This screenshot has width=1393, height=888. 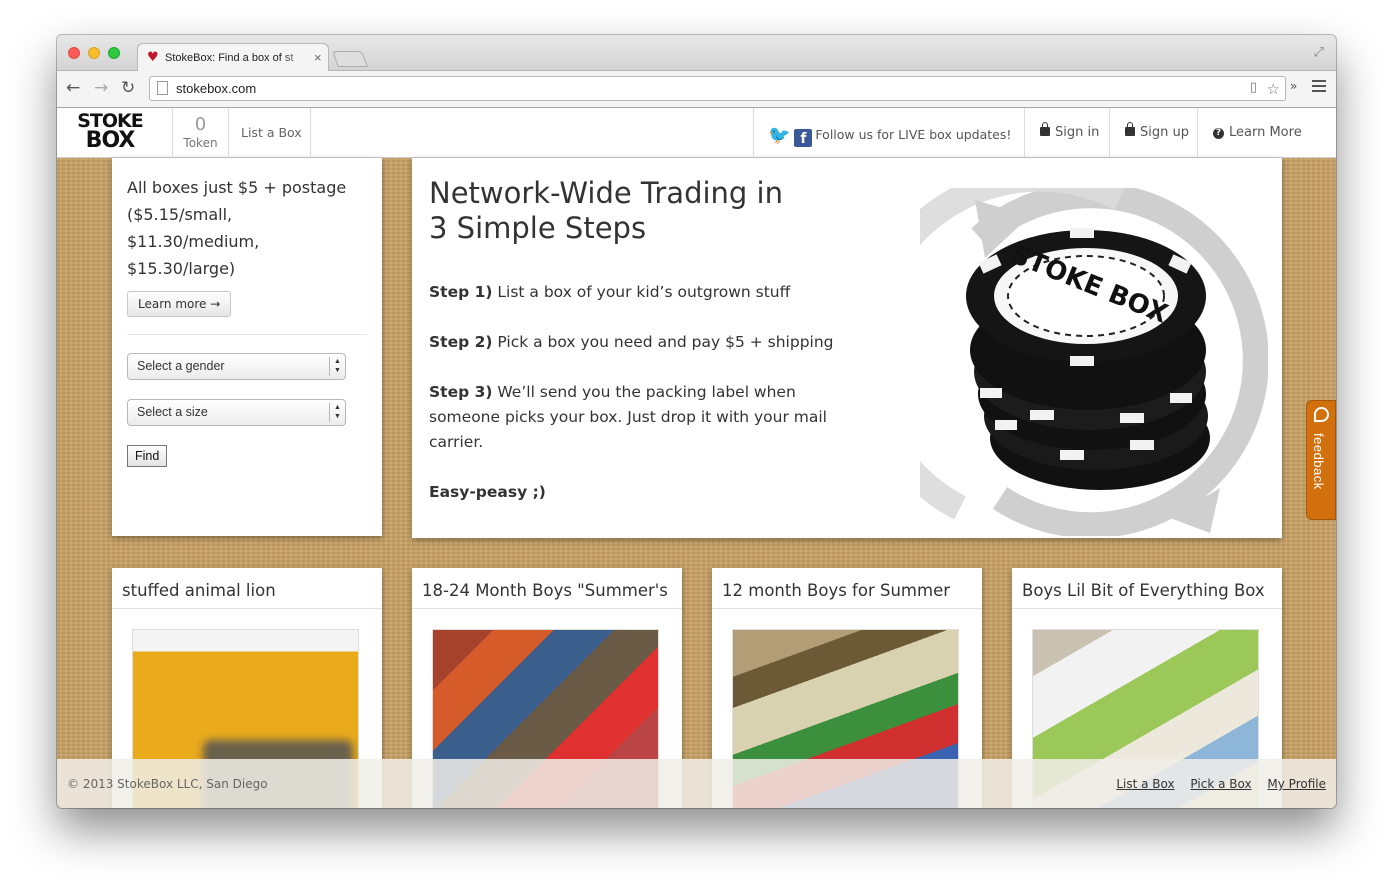 I want to click on step-3-label: Step 3), so click(x=461, y=392).